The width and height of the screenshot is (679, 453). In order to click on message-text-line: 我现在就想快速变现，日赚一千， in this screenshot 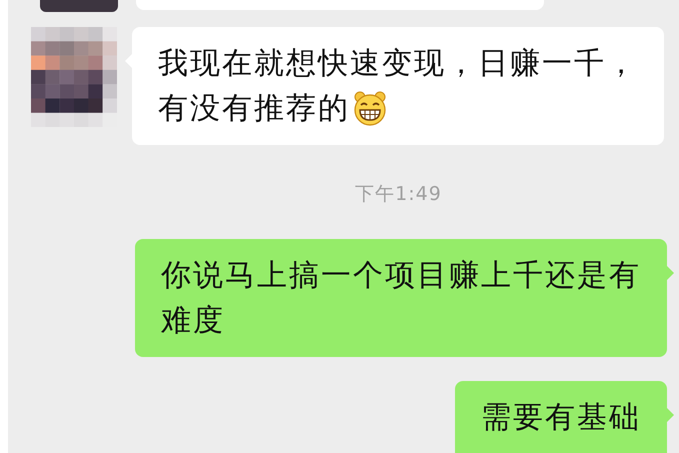, I will do `click(398, 64)`.